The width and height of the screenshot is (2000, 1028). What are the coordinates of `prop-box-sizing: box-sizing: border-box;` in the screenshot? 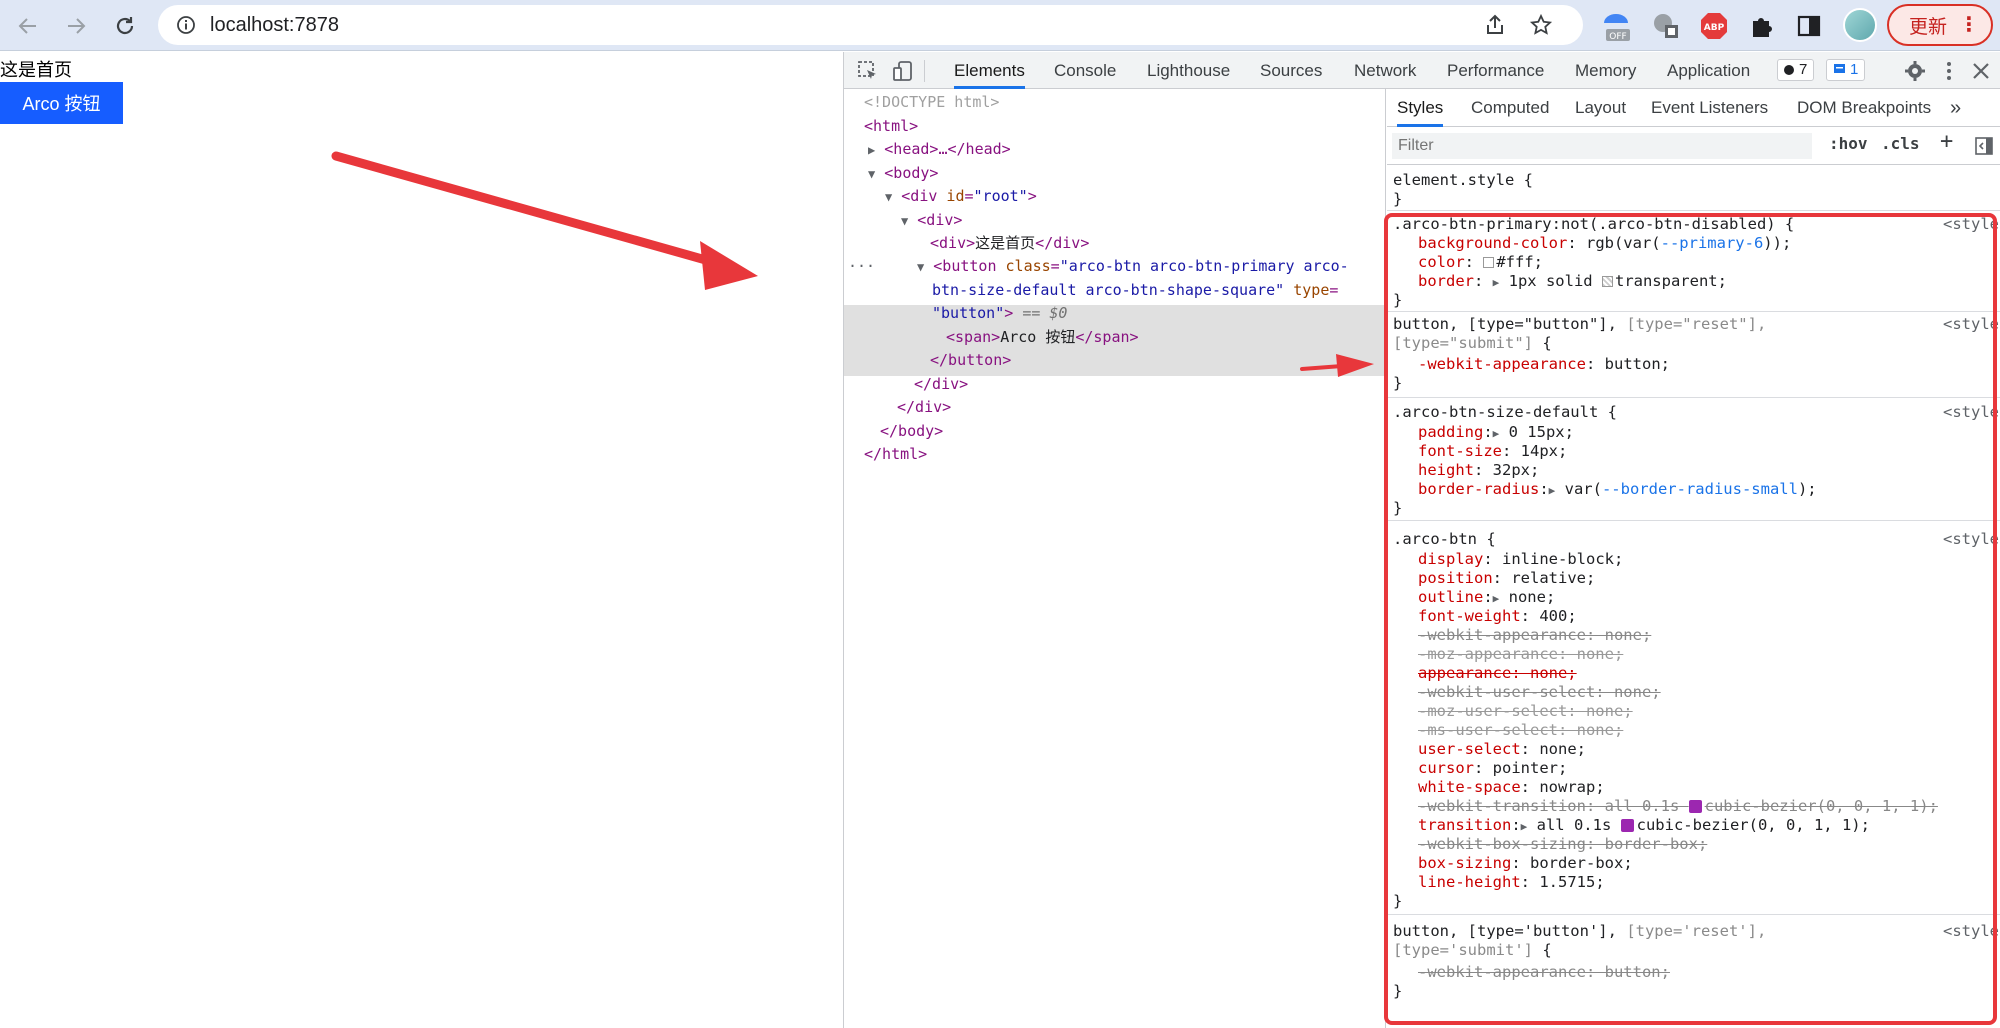 It's located at (1525, 863).